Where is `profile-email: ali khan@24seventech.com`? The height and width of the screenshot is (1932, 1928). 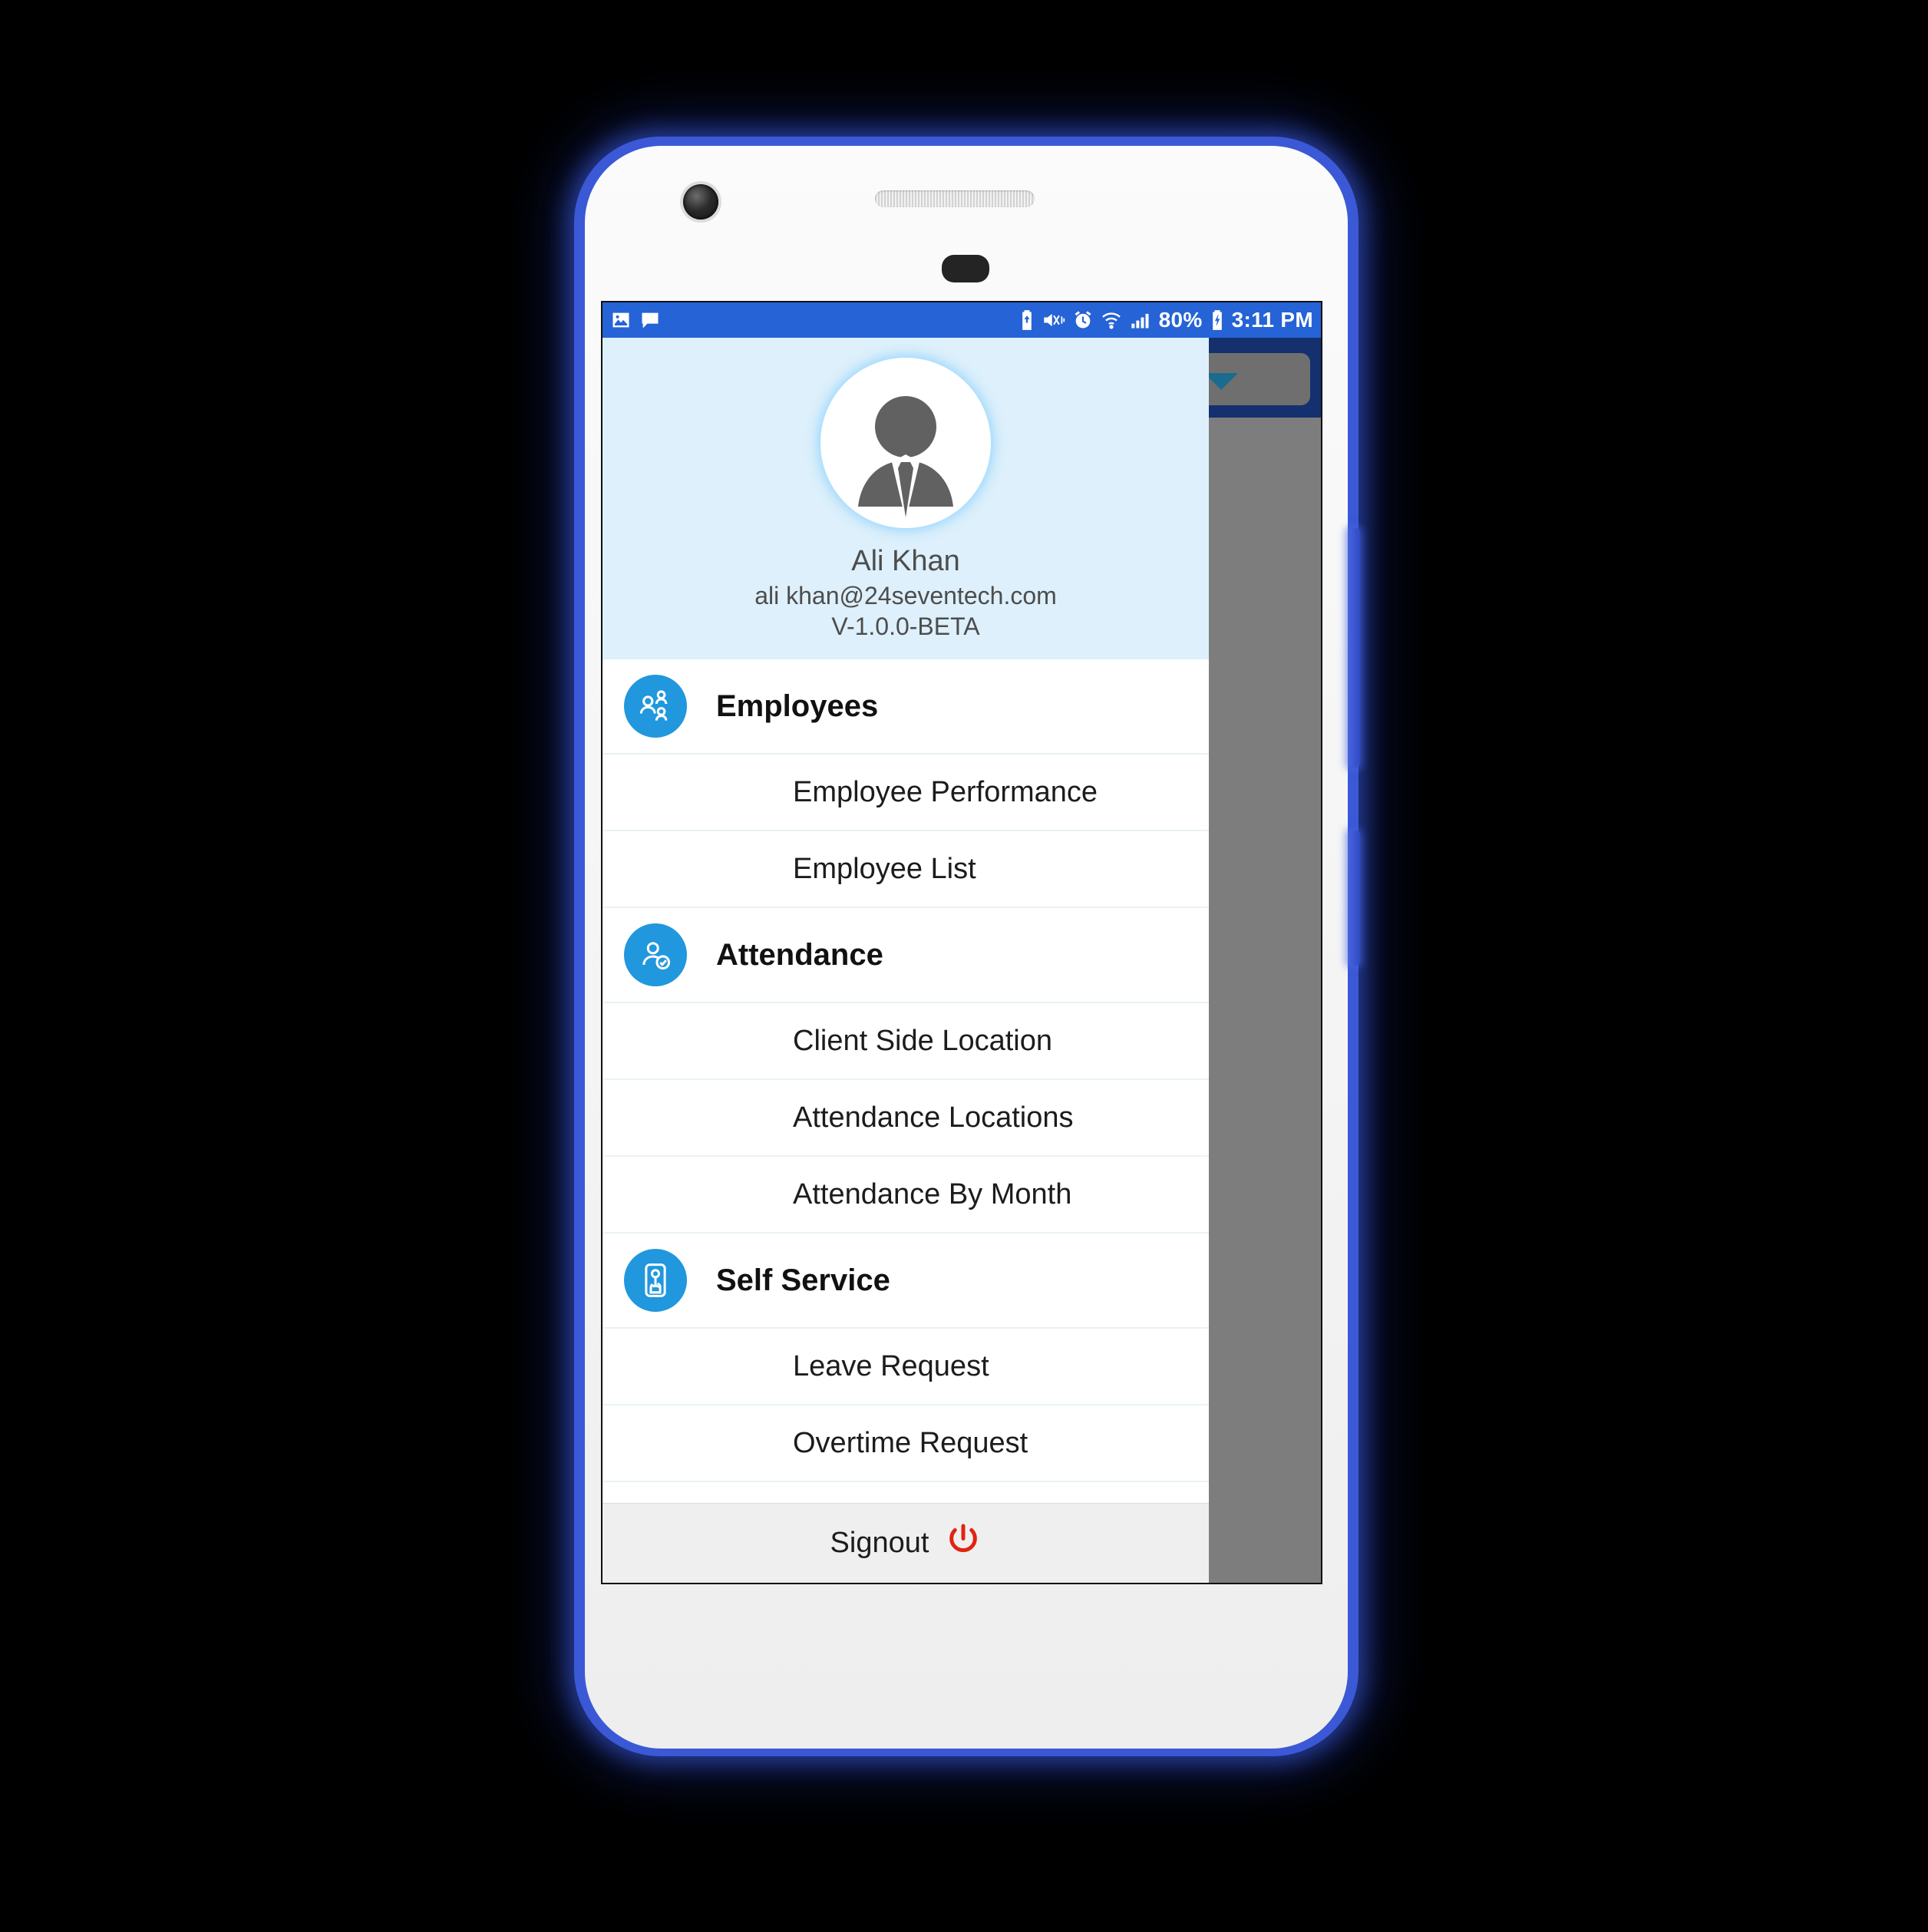
profile-email: ali khan@24seventech.com is located at coordinates (905, 595).